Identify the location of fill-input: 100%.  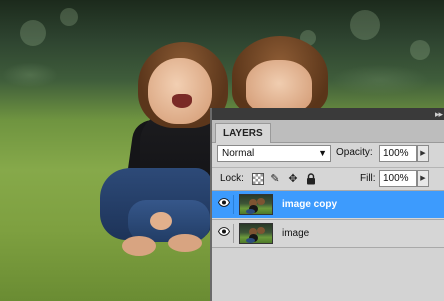
(398, 178).